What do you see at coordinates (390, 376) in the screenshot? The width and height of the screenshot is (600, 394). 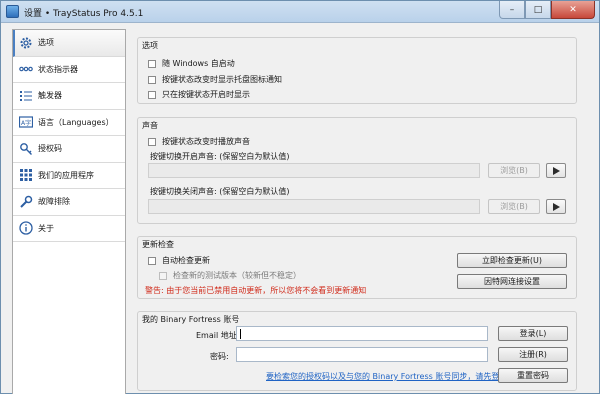 I see `account-sync-link: 要检索您的授权码以及与您的 Binary Fortress 账号同步，请先登录。` at bounding box center [390, 376].